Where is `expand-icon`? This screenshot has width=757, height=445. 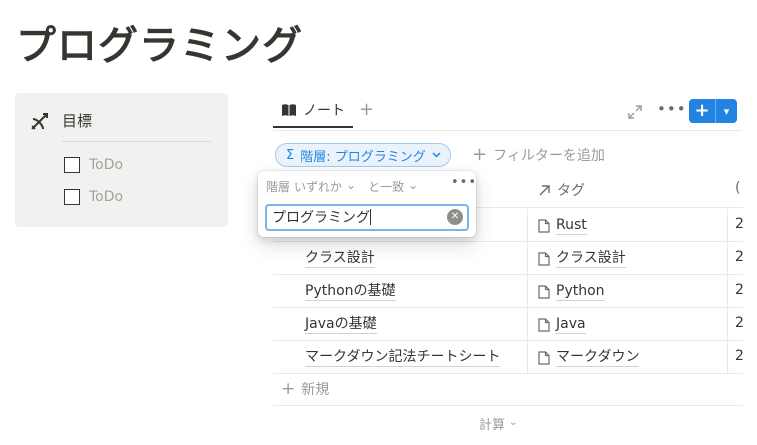 expand-icon is located at coordinates (635, 112).